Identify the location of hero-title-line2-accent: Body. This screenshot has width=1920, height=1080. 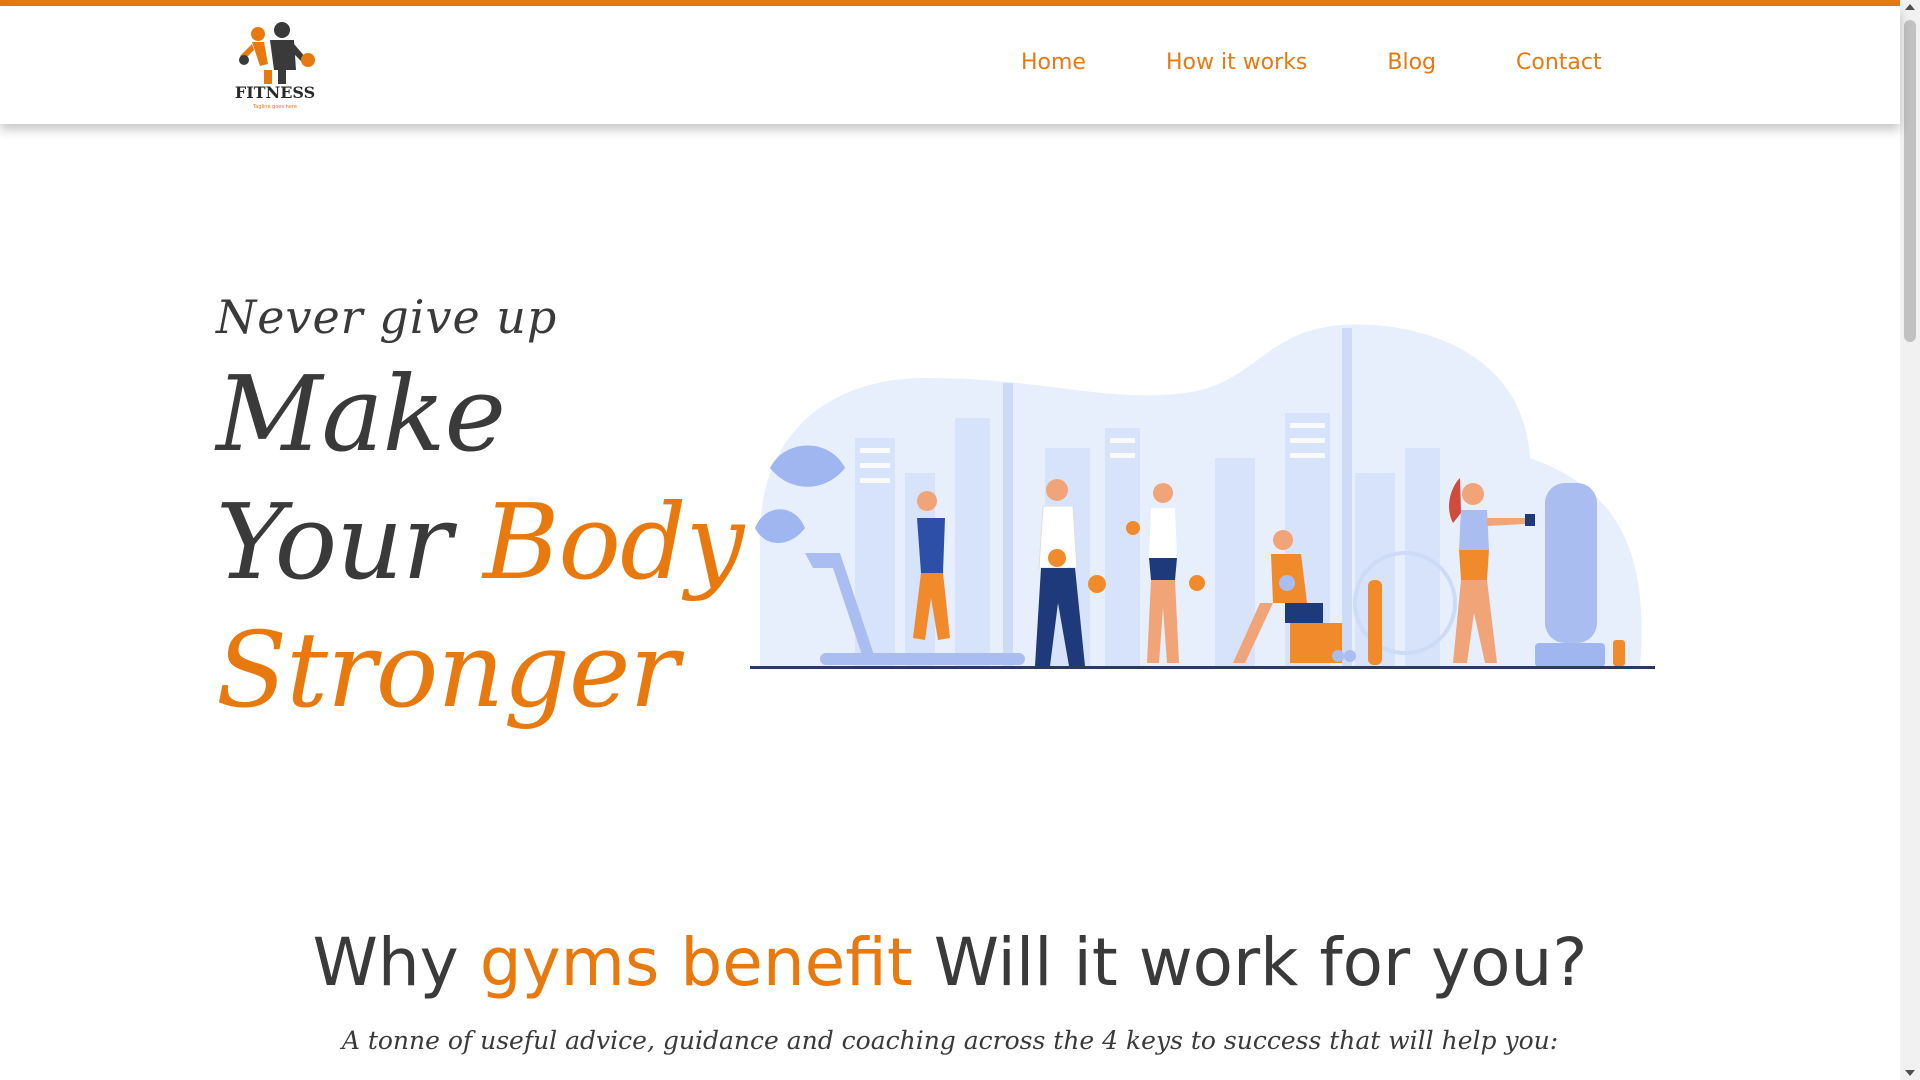
(613, 542).